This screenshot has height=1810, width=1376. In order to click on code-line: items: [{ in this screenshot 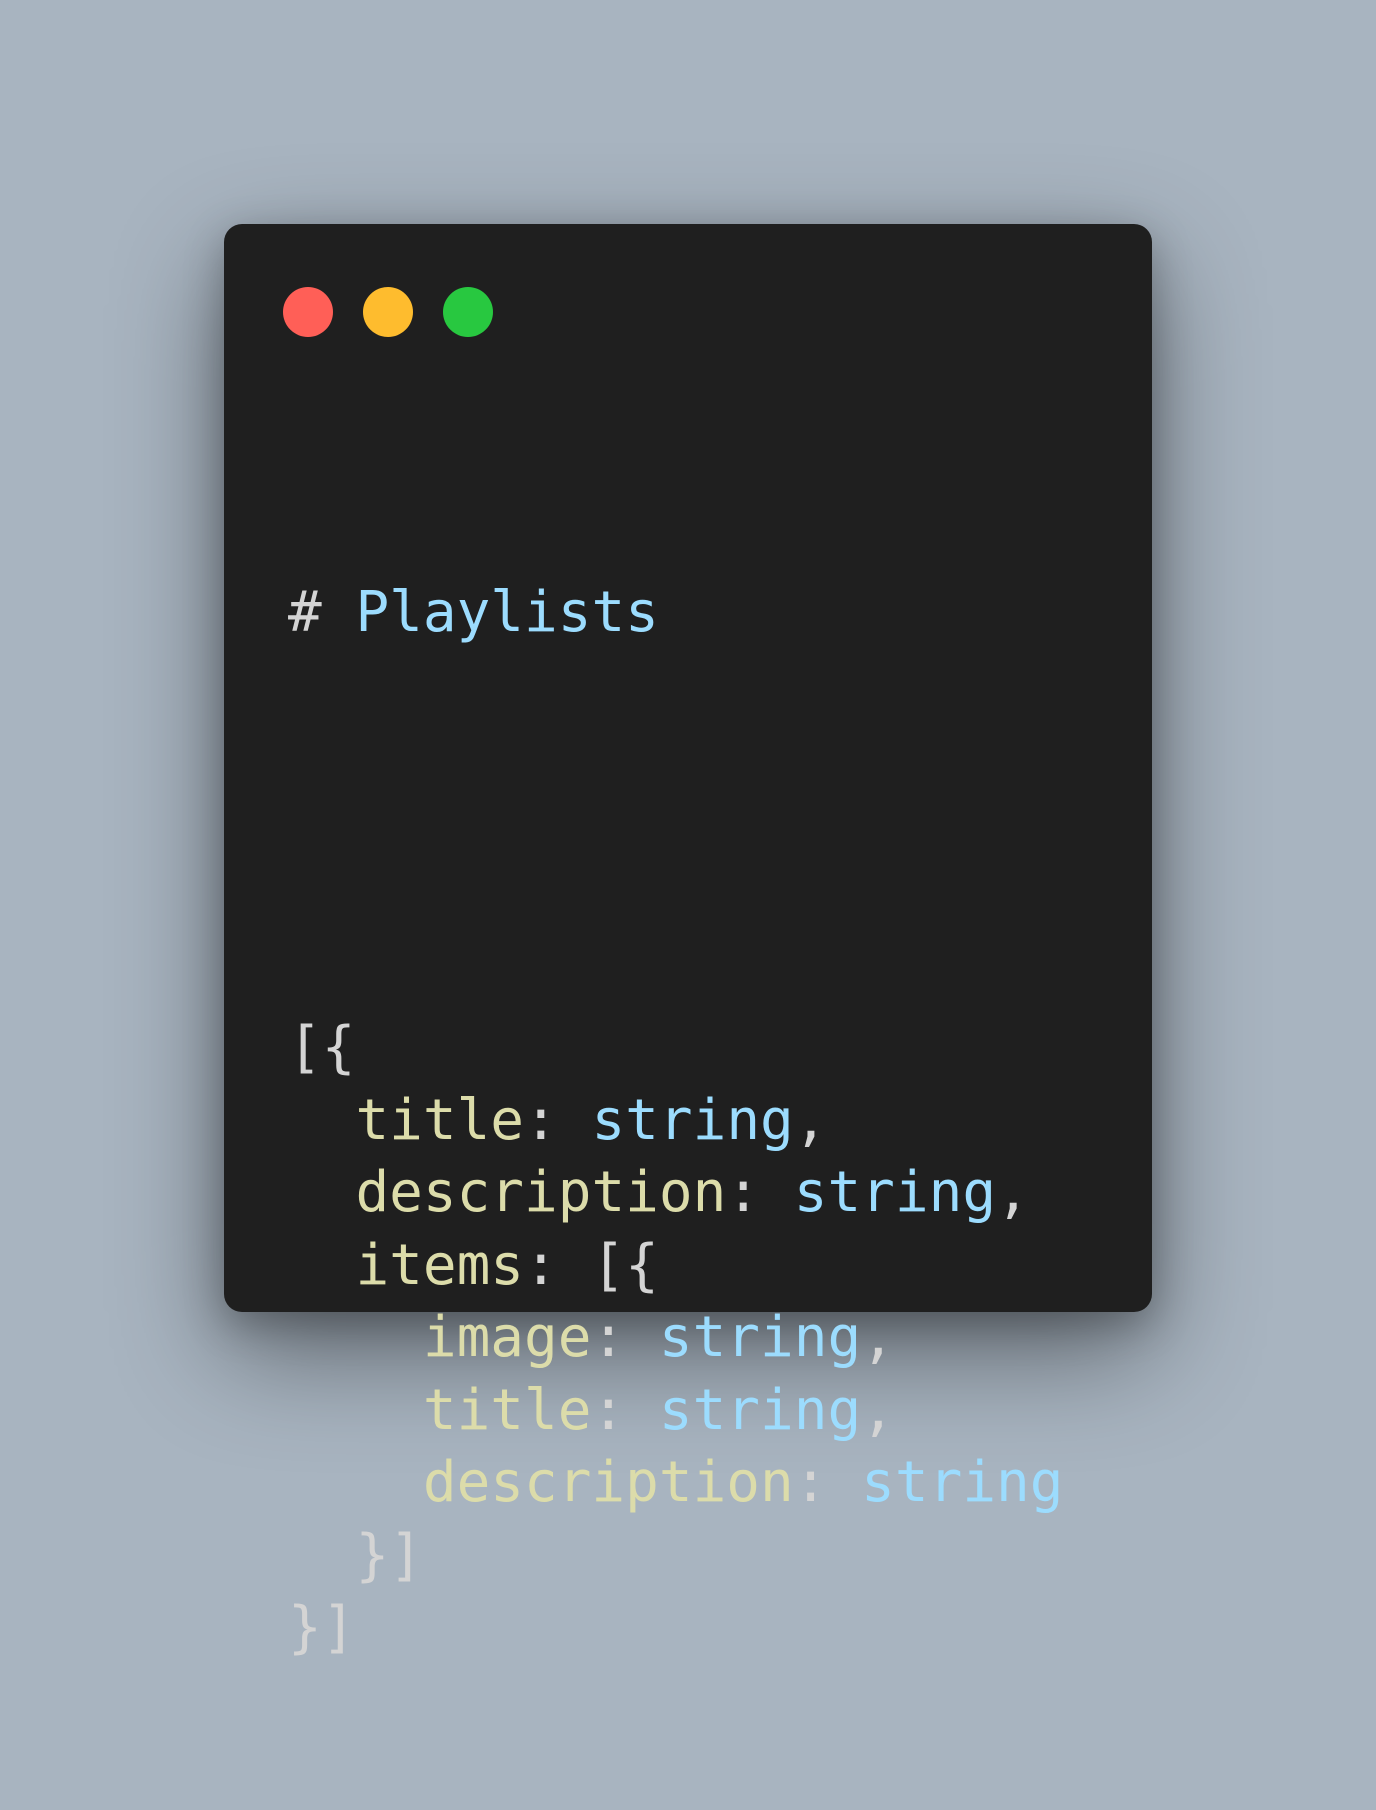, I will do `click(675, 1266)`.